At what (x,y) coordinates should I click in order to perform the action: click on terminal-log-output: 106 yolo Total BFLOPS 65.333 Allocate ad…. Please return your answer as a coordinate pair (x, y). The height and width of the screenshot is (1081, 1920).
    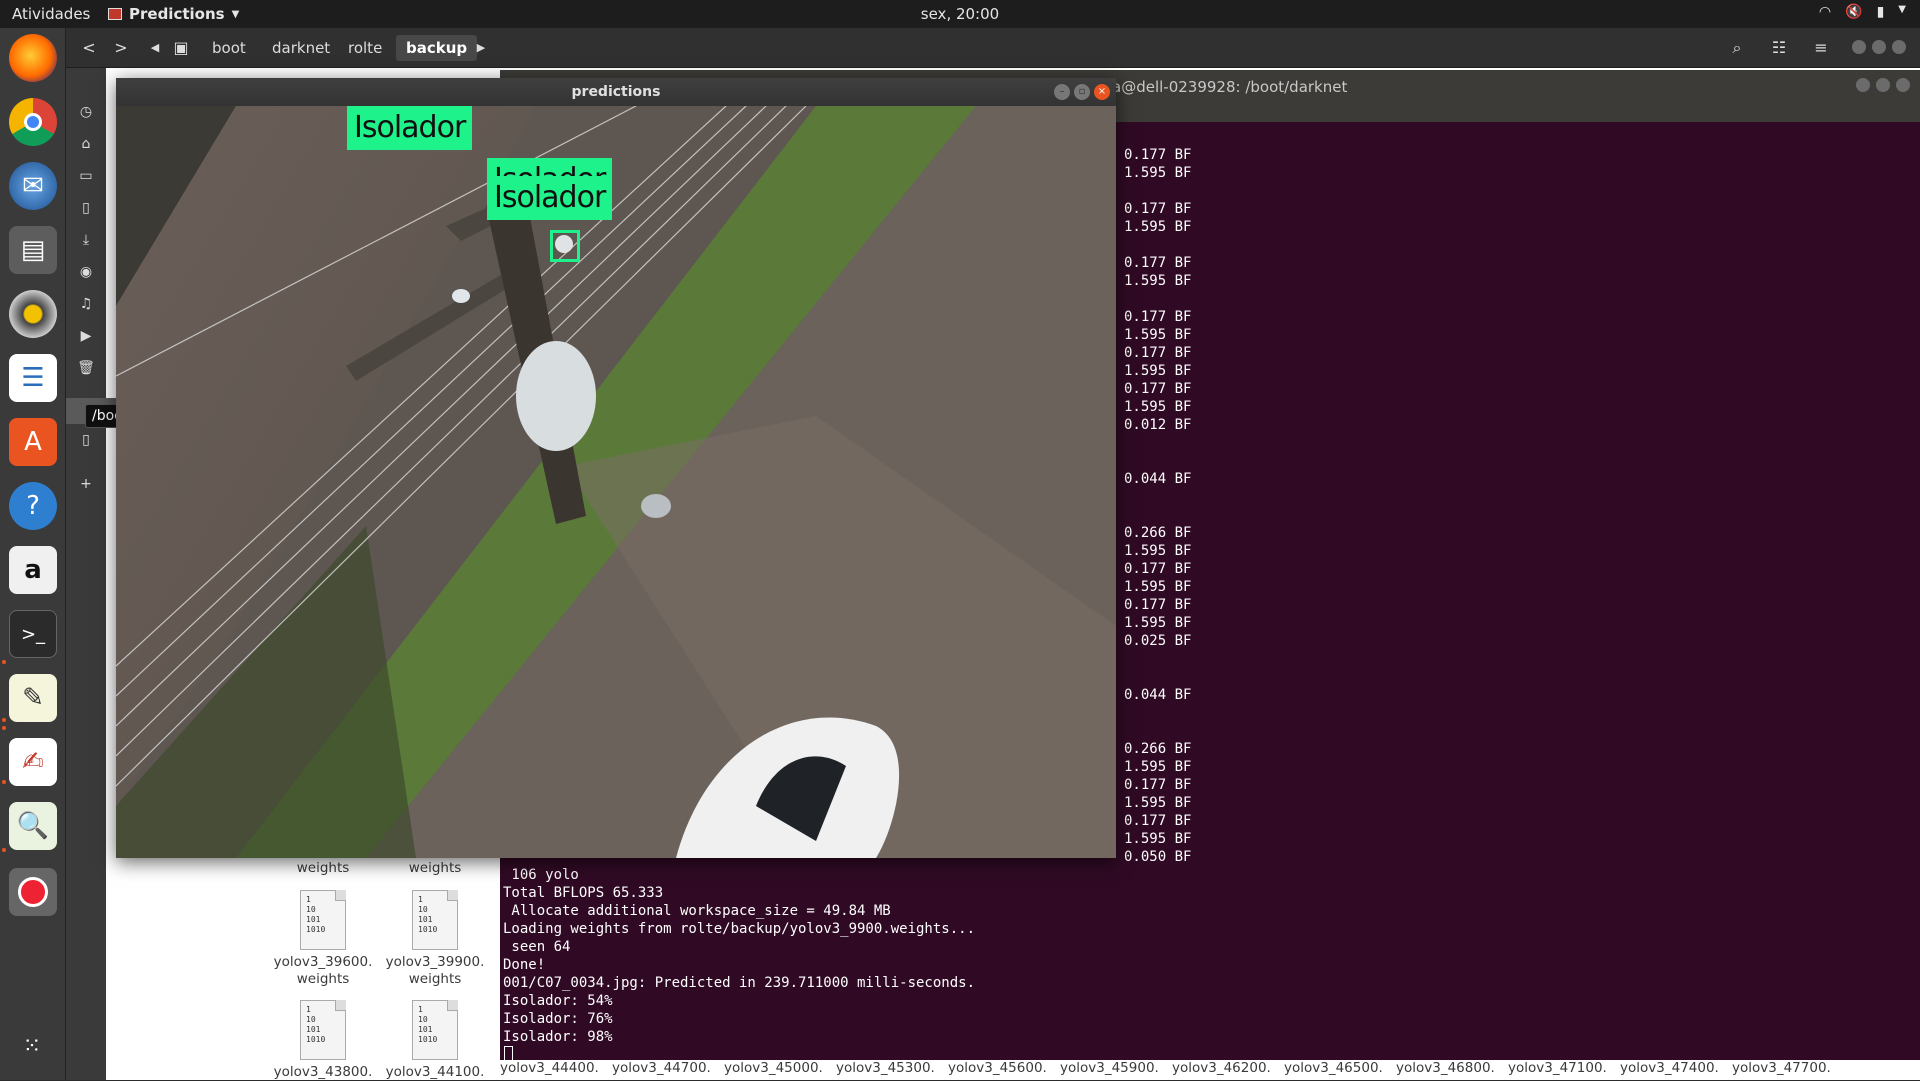
    Looking at the image, I should click on (739, 956).